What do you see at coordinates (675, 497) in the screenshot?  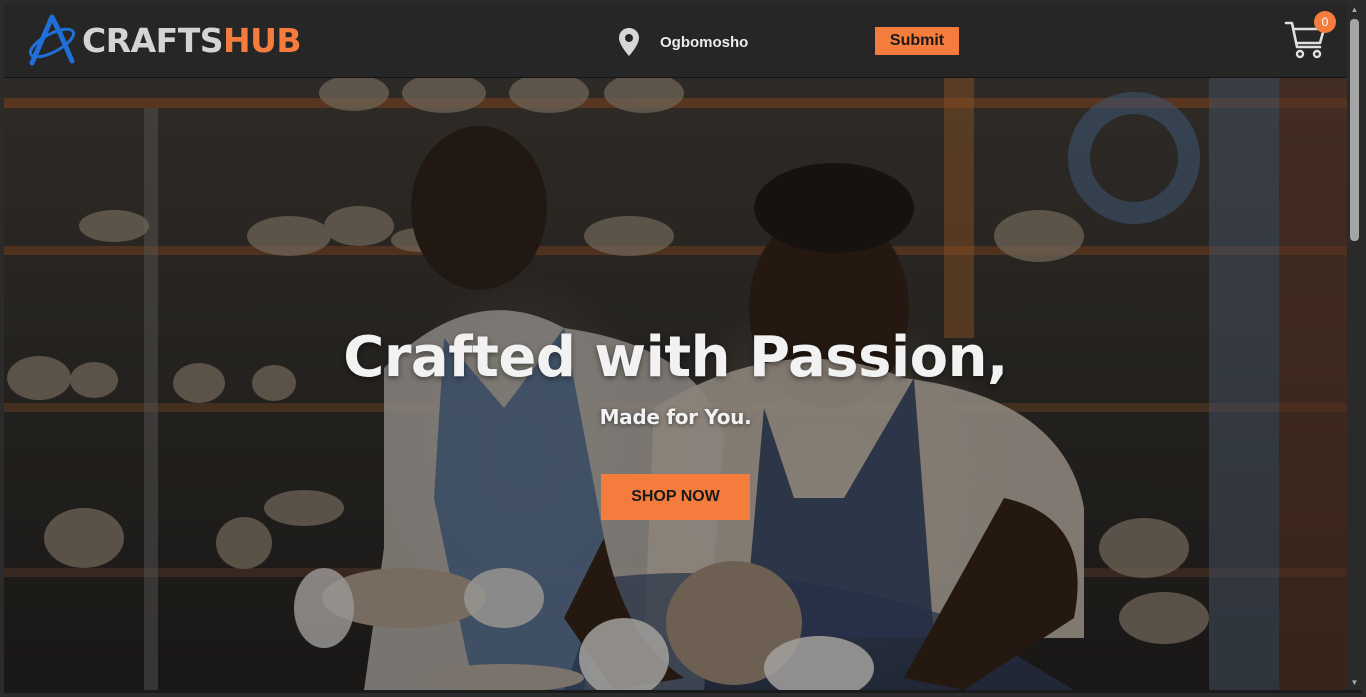 I see `shop-now-button: SHOP NOW` at bounding box center [675, 497].